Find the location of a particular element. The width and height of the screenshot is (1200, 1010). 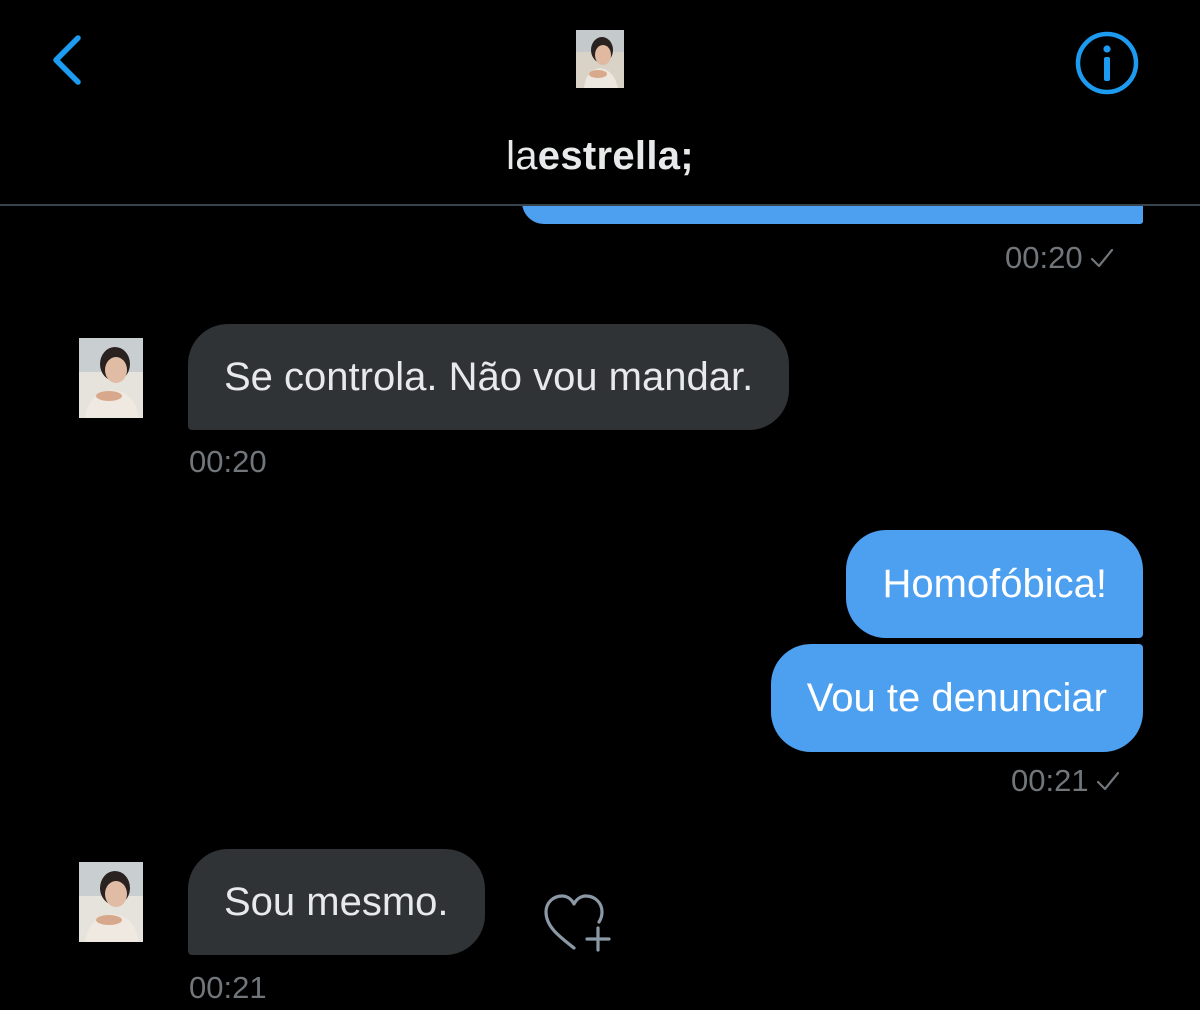

incoming-message-bubble: Sou mesmo. is located at coordinates (336, 902).